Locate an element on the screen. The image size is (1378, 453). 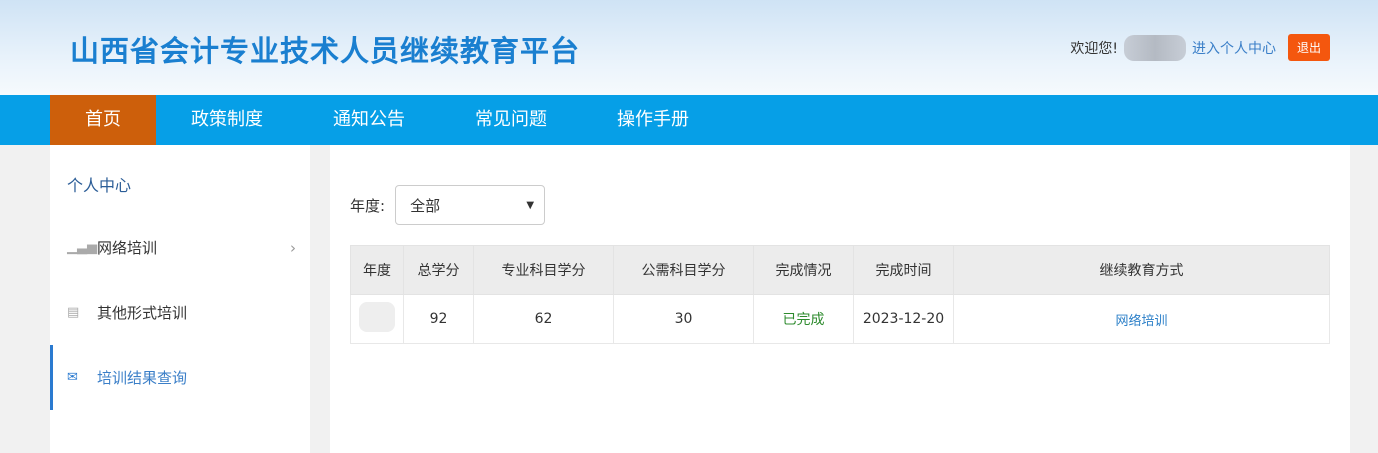
main-nav: 首页 政策制度 通知公告 常见问题 操作手册 is located at coordinates (689, 120).